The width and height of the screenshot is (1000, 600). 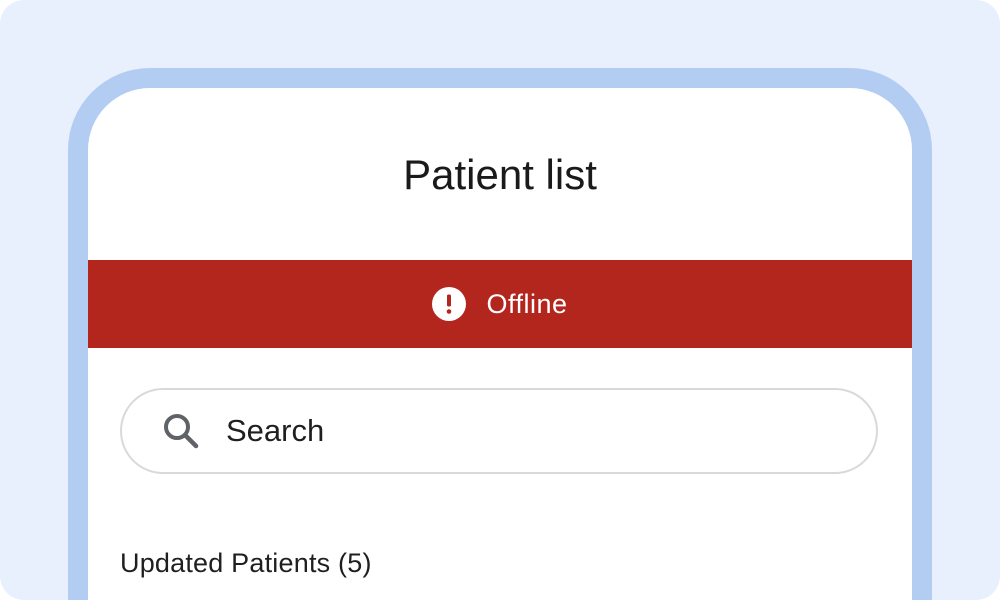 What do you see at coordinates (500, 174) in the screenshot?
I see `page-title: Patient list` at bounding box center [500, 174].